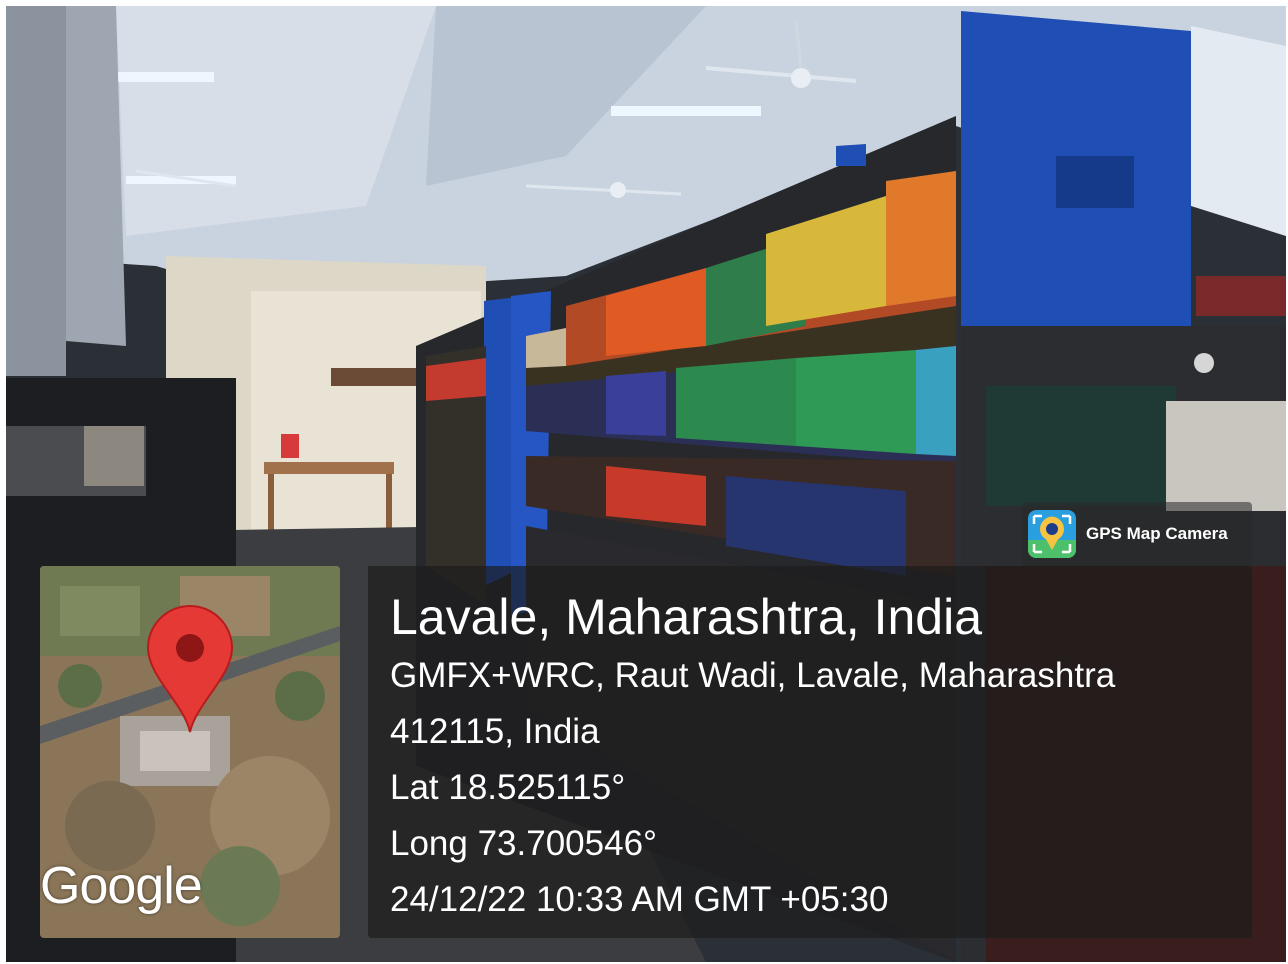 Image resolution: width=1288 pixels, height=964 pixels. I want to click on gps-map-camera-badge: GPS Map Camera, so click(1137, 534).